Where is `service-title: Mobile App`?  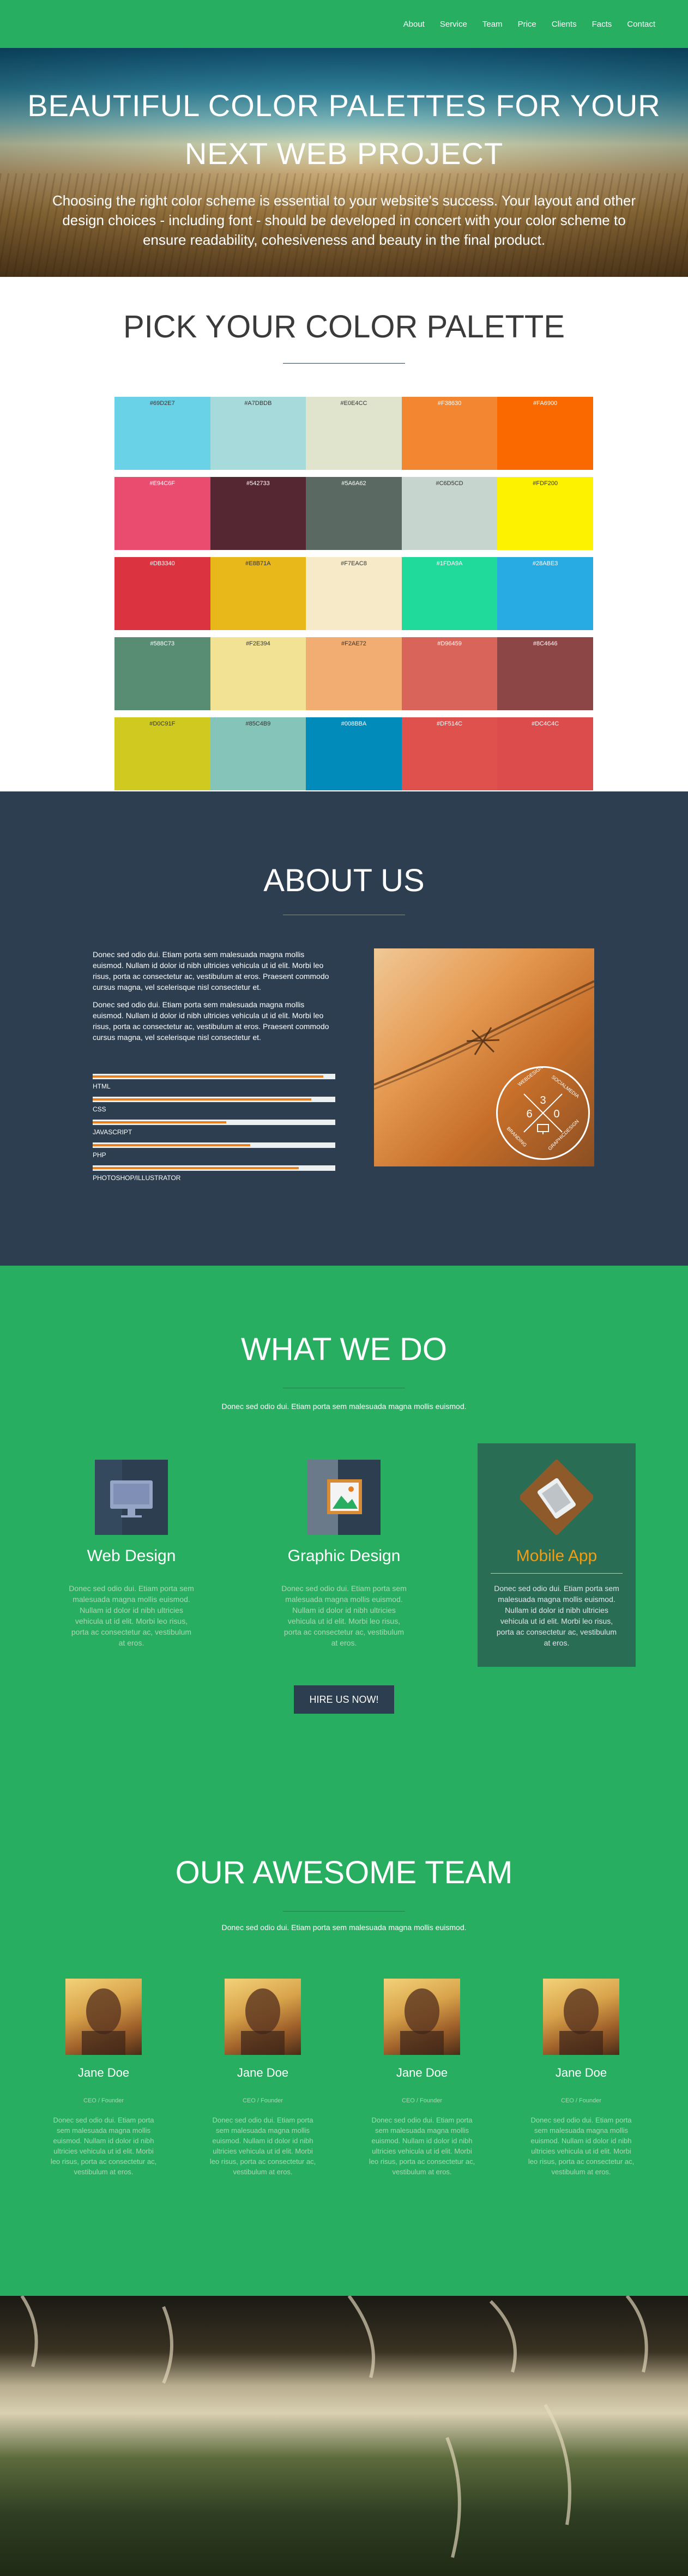
service-title: Mobile App is located at coordinates (557, 1556).